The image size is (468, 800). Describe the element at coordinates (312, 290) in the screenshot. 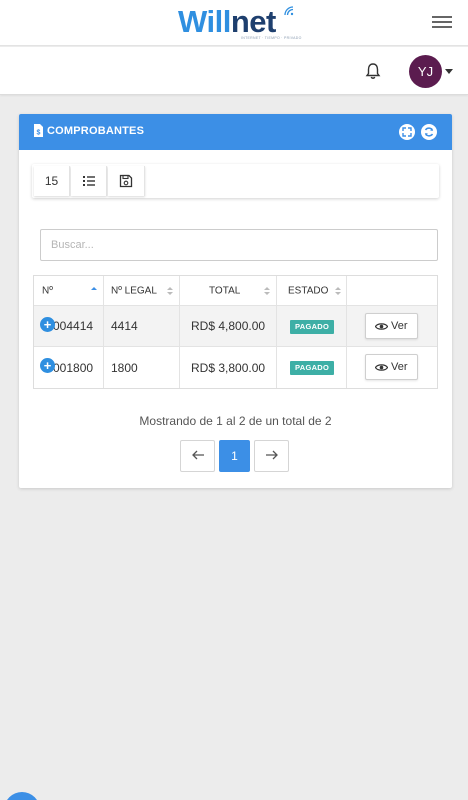

I see `column-header-estado: ESTADO` at that location.